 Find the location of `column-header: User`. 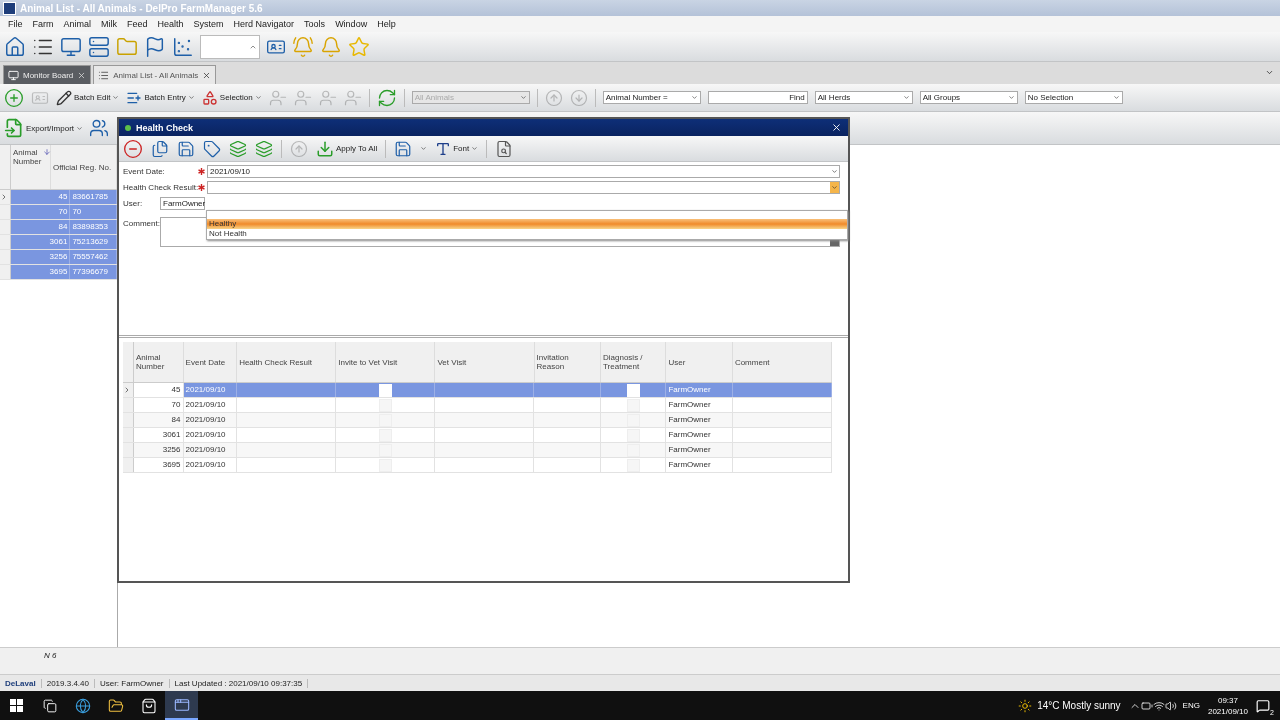

column-header: User is located at coordinates (699, 362).